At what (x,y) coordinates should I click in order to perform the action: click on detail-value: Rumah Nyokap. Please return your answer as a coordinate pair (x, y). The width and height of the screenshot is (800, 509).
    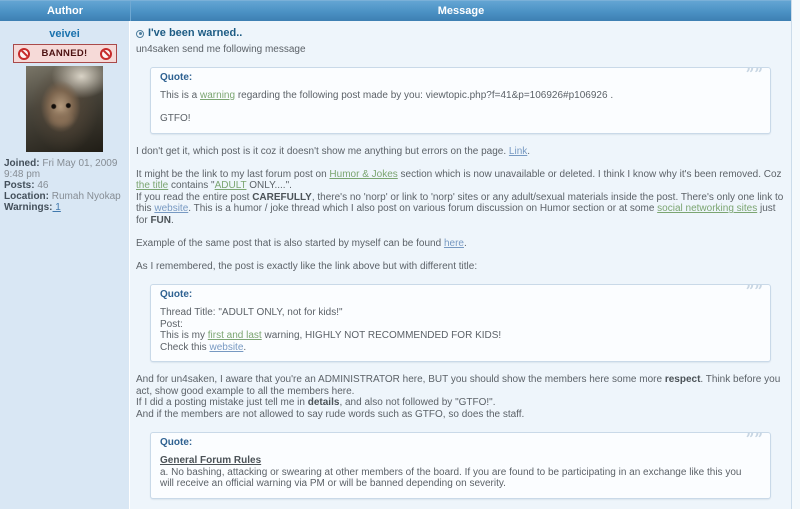
    Looking at the image, I should click on (85, 196).